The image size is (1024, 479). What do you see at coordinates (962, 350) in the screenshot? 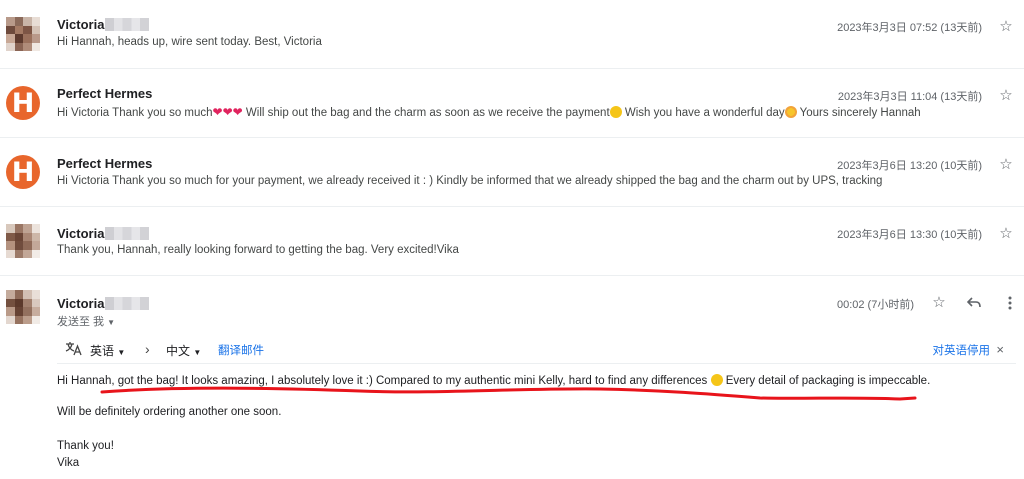
I see `disable-translation-link: 对英语停用` at bounding box center [962, 350].